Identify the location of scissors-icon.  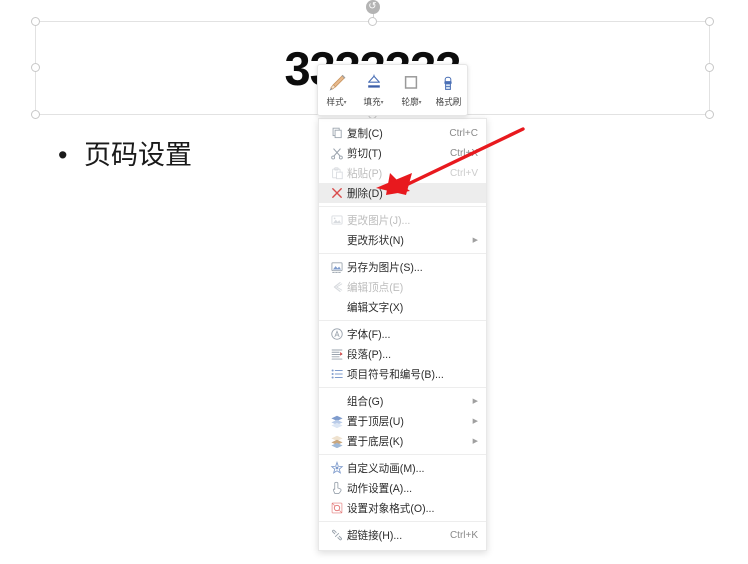
(337, 153).